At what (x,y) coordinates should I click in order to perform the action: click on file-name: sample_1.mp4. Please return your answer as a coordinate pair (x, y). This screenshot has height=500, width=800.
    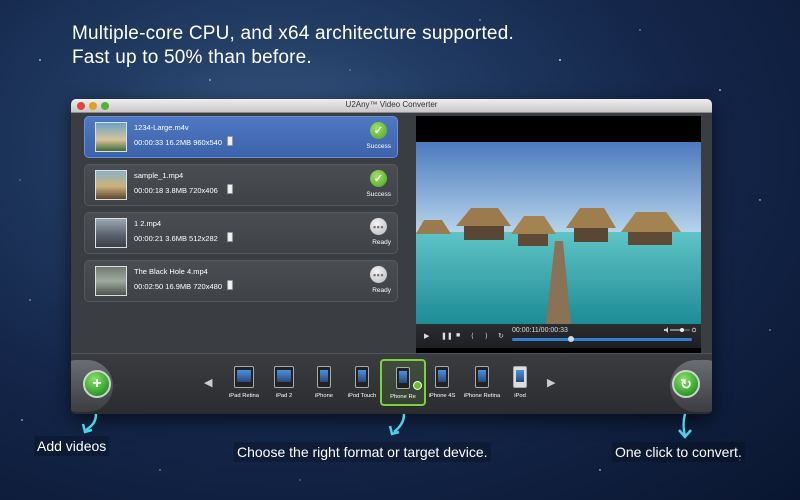
    Looking at the image, I should click on (159, 175).